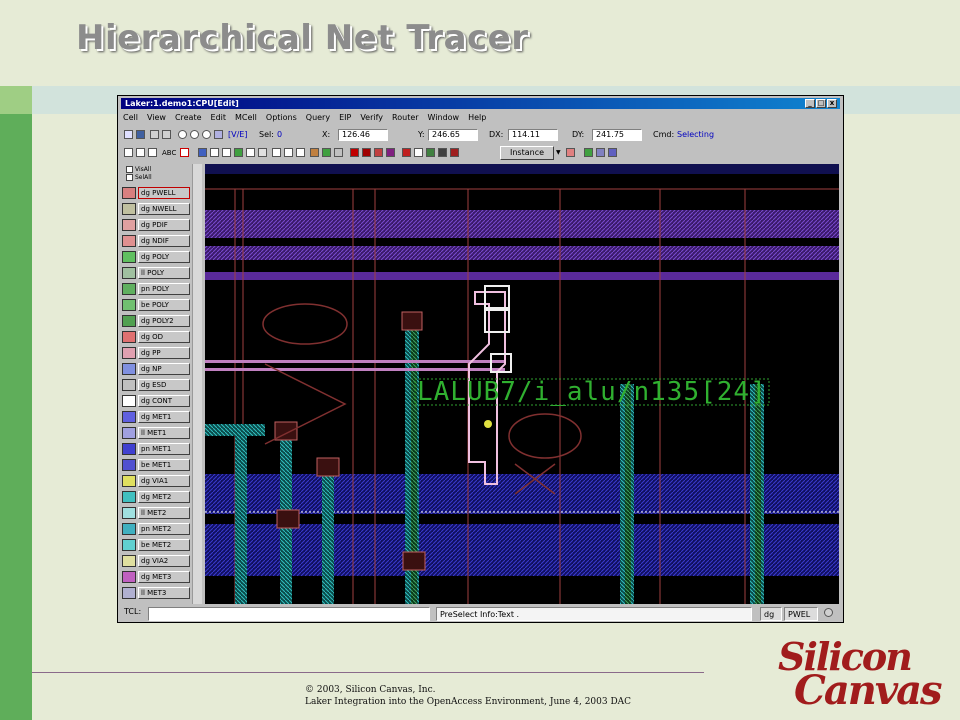 The width and height of the screenshot is (960, 720). I want to click on zoom-area-icon, so click(206, 134).